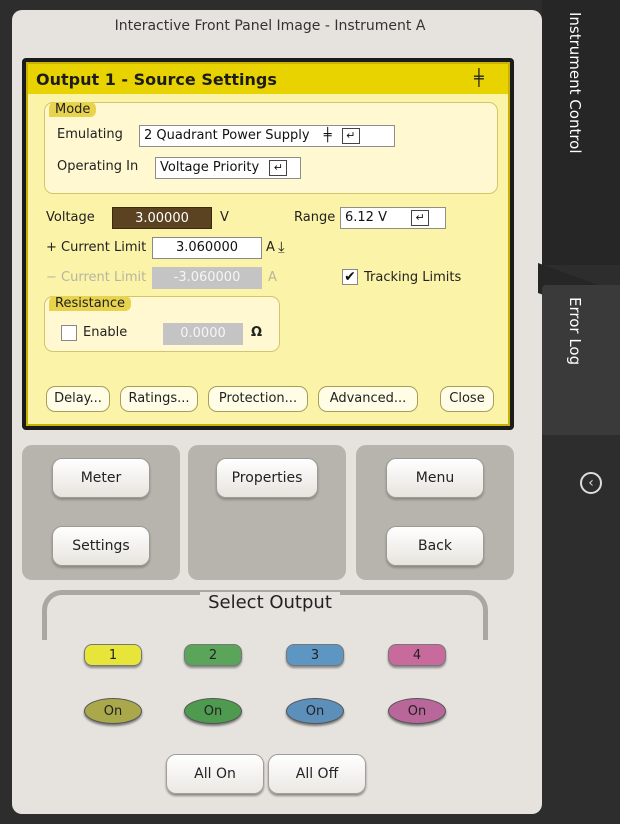 The image size is (620, 824). What do you see at coordinates (96, 277) in the screenshot?
I see `neg-current-label: − Current Limit` at bounding box center [96, 277].